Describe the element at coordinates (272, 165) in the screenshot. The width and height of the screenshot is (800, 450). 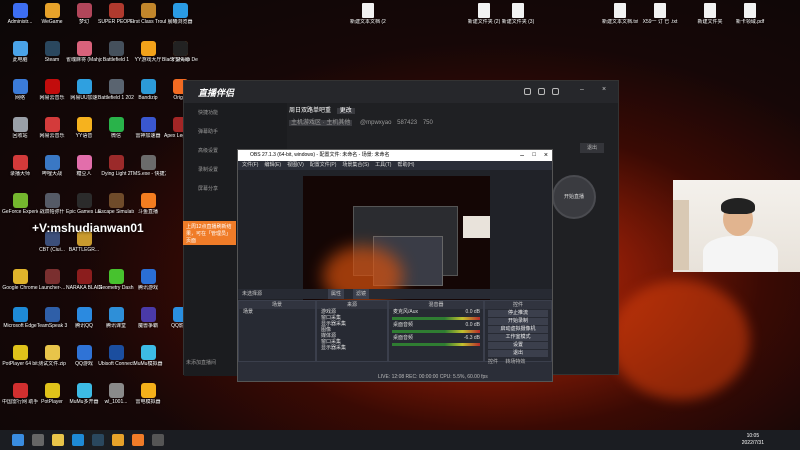
I see `obs-menu-item: 编辑(E)` at that location.